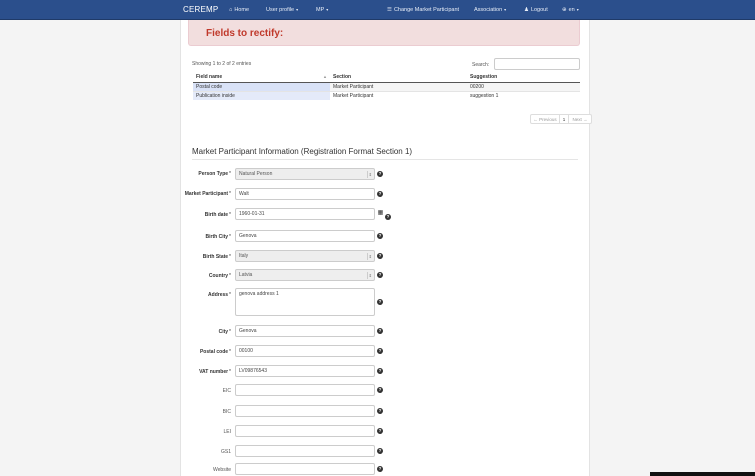  I want to click on label-text: VAT number, so click(214, 372).